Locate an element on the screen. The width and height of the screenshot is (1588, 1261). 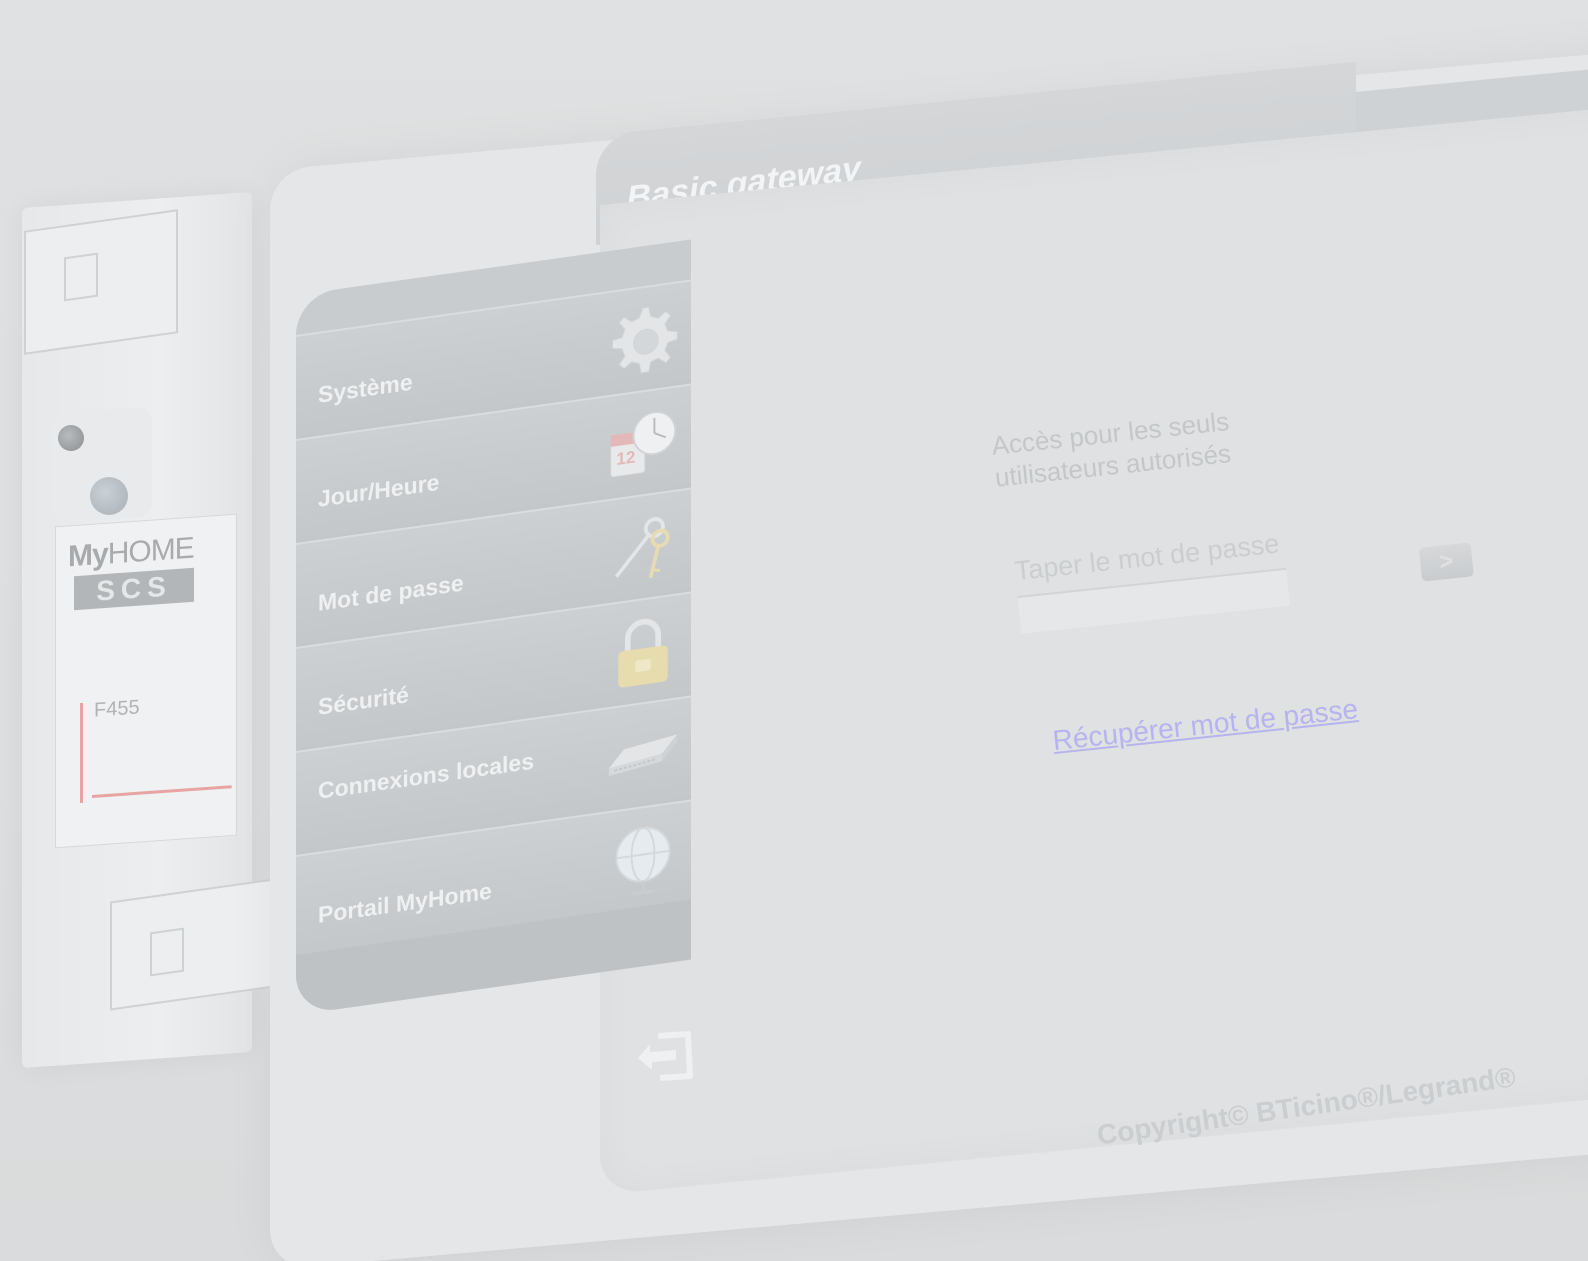
logout-icon is located at coordinates (666, 1056).